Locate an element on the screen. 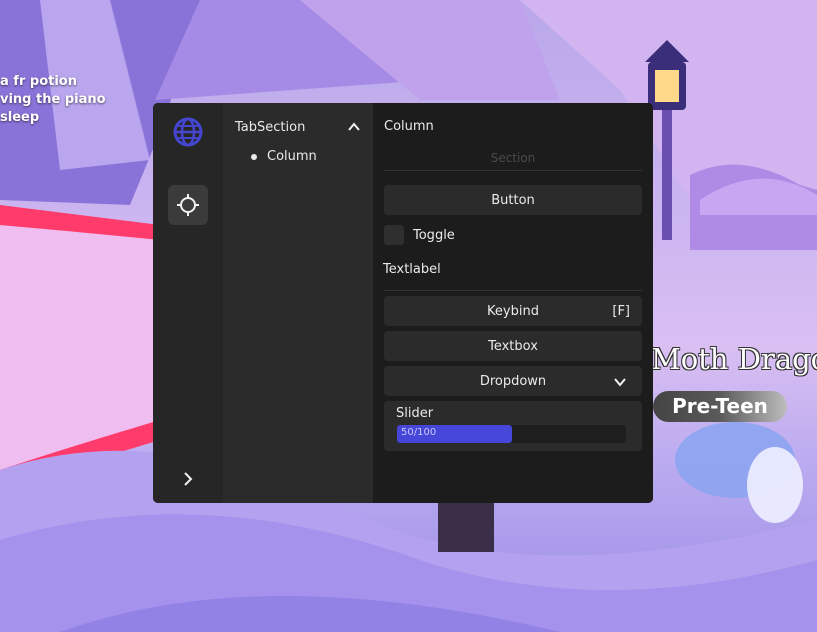 The width and height of the screenshot is (817, 632). tab-section-header: TabSection is located at coordinates (298, 127).